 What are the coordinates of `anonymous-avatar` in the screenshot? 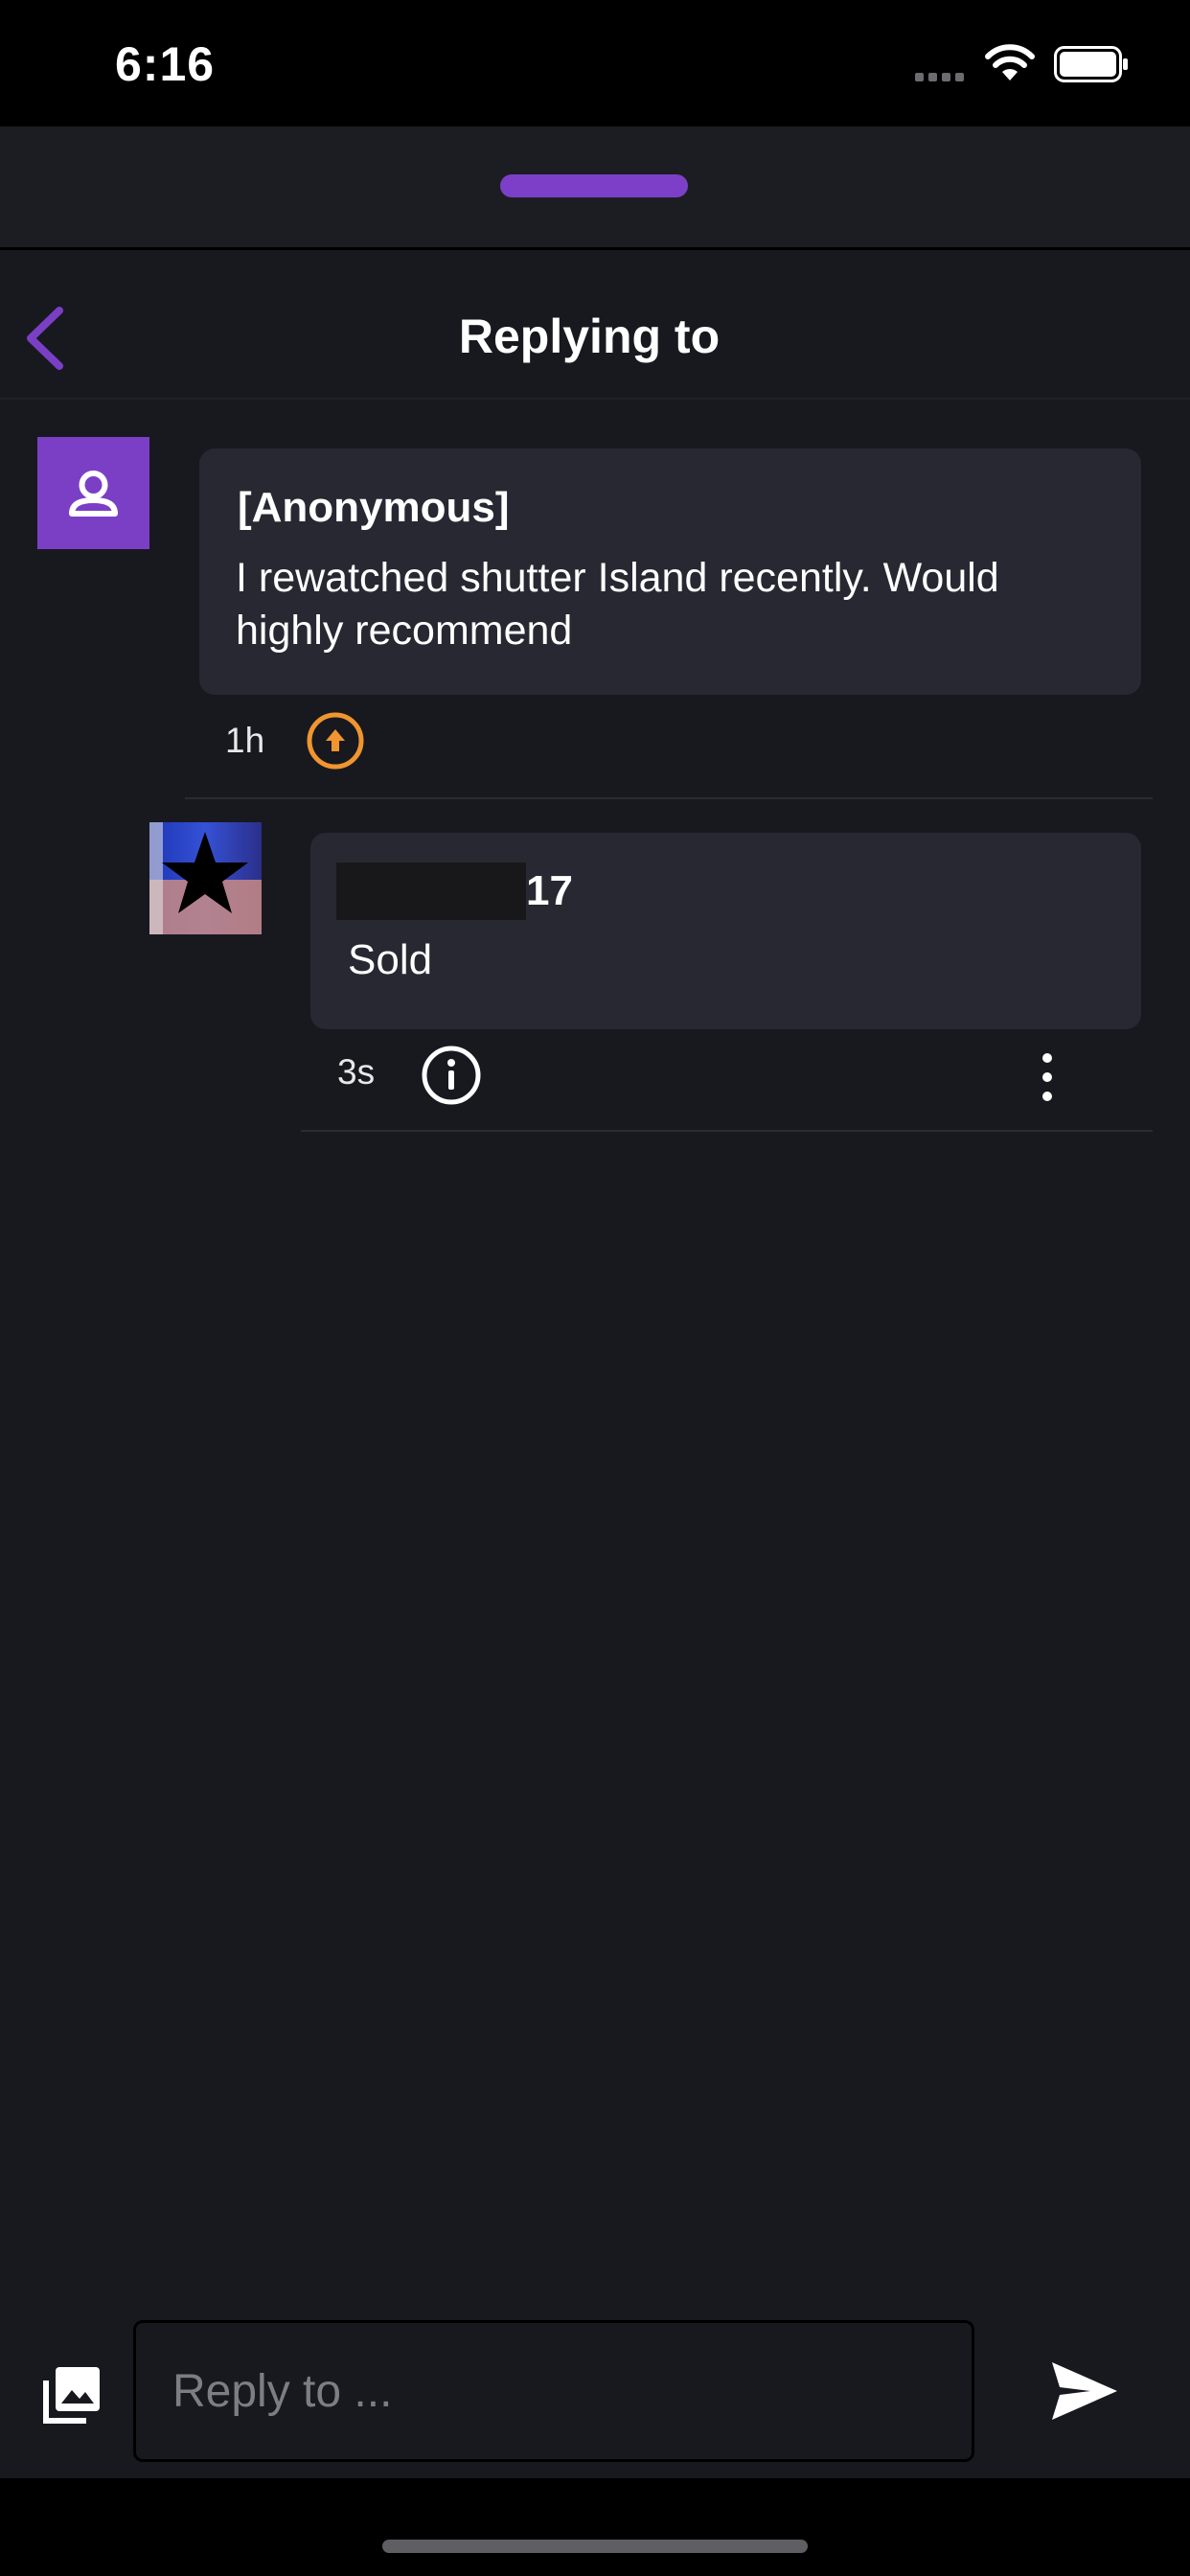 It's located at (93, 493).